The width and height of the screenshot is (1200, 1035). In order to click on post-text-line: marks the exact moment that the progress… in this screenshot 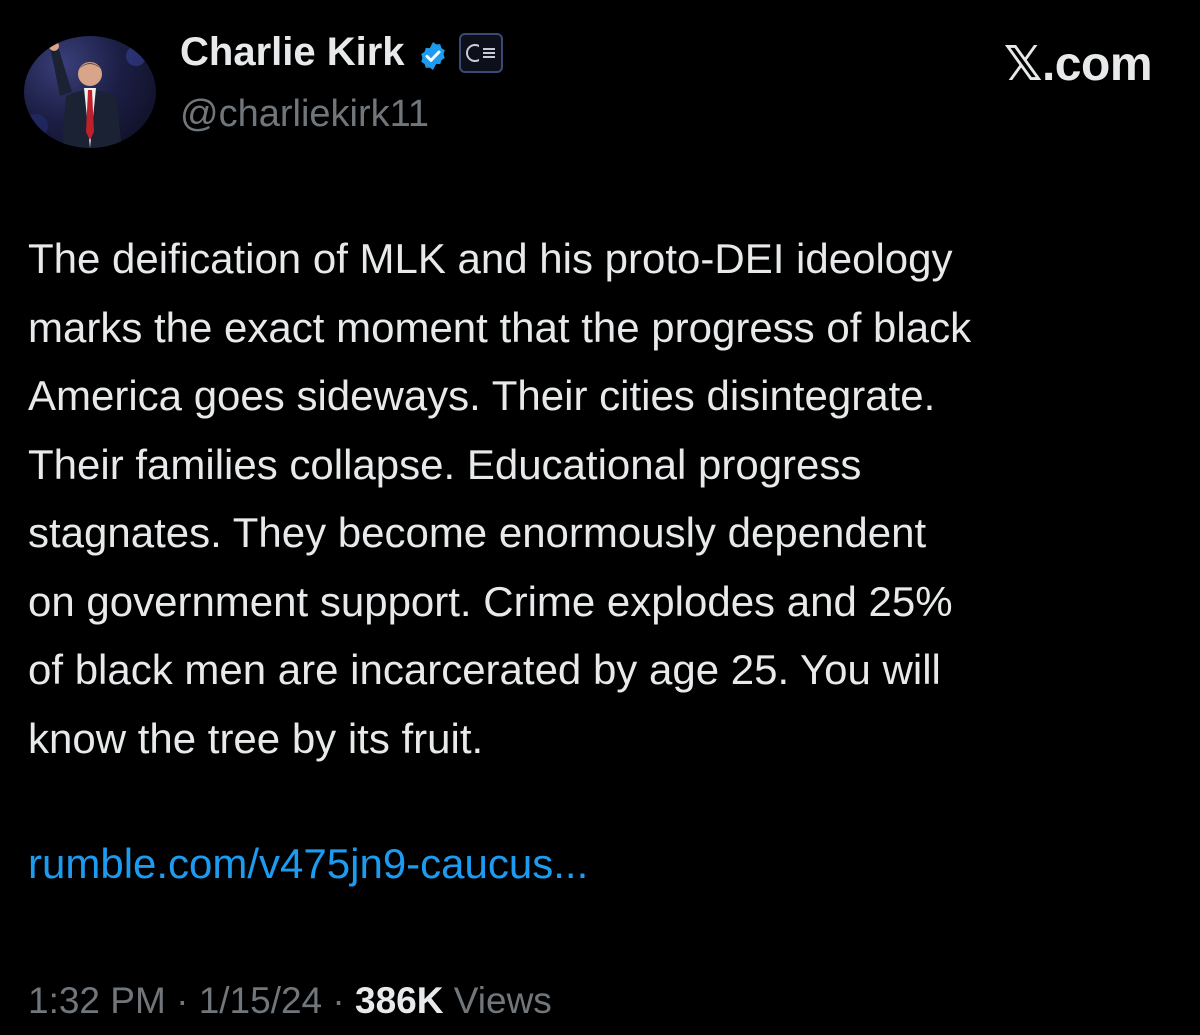, I will do `click(500, 327)`.